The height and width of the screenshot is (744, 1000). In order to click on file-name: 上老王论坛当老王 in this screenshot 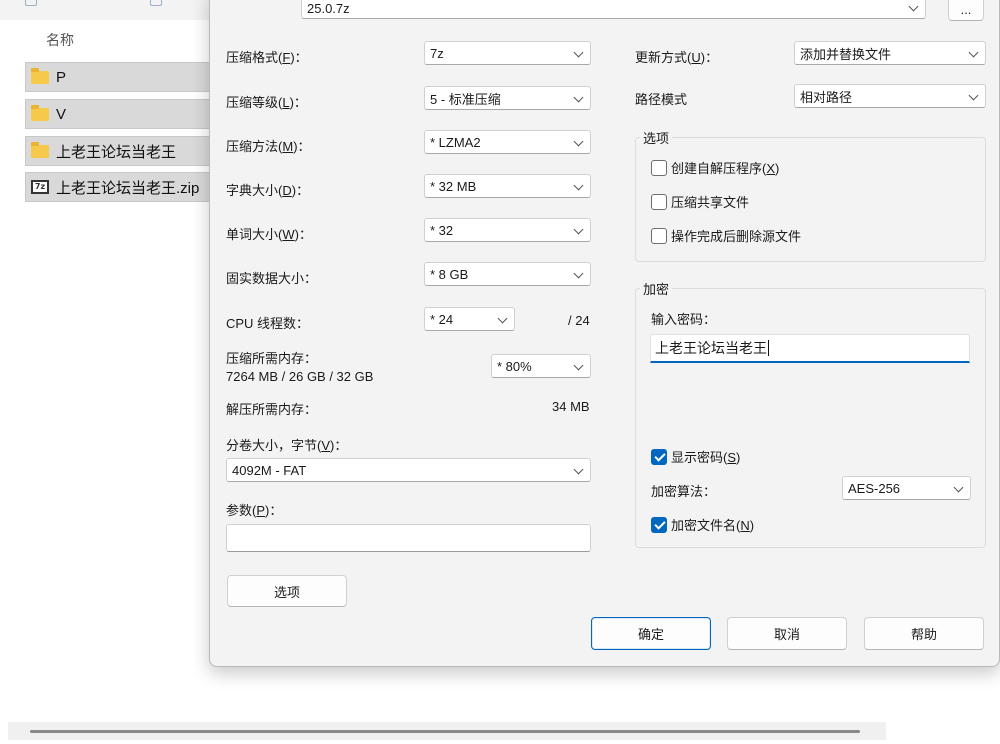, I will do `click(116, 152)`.